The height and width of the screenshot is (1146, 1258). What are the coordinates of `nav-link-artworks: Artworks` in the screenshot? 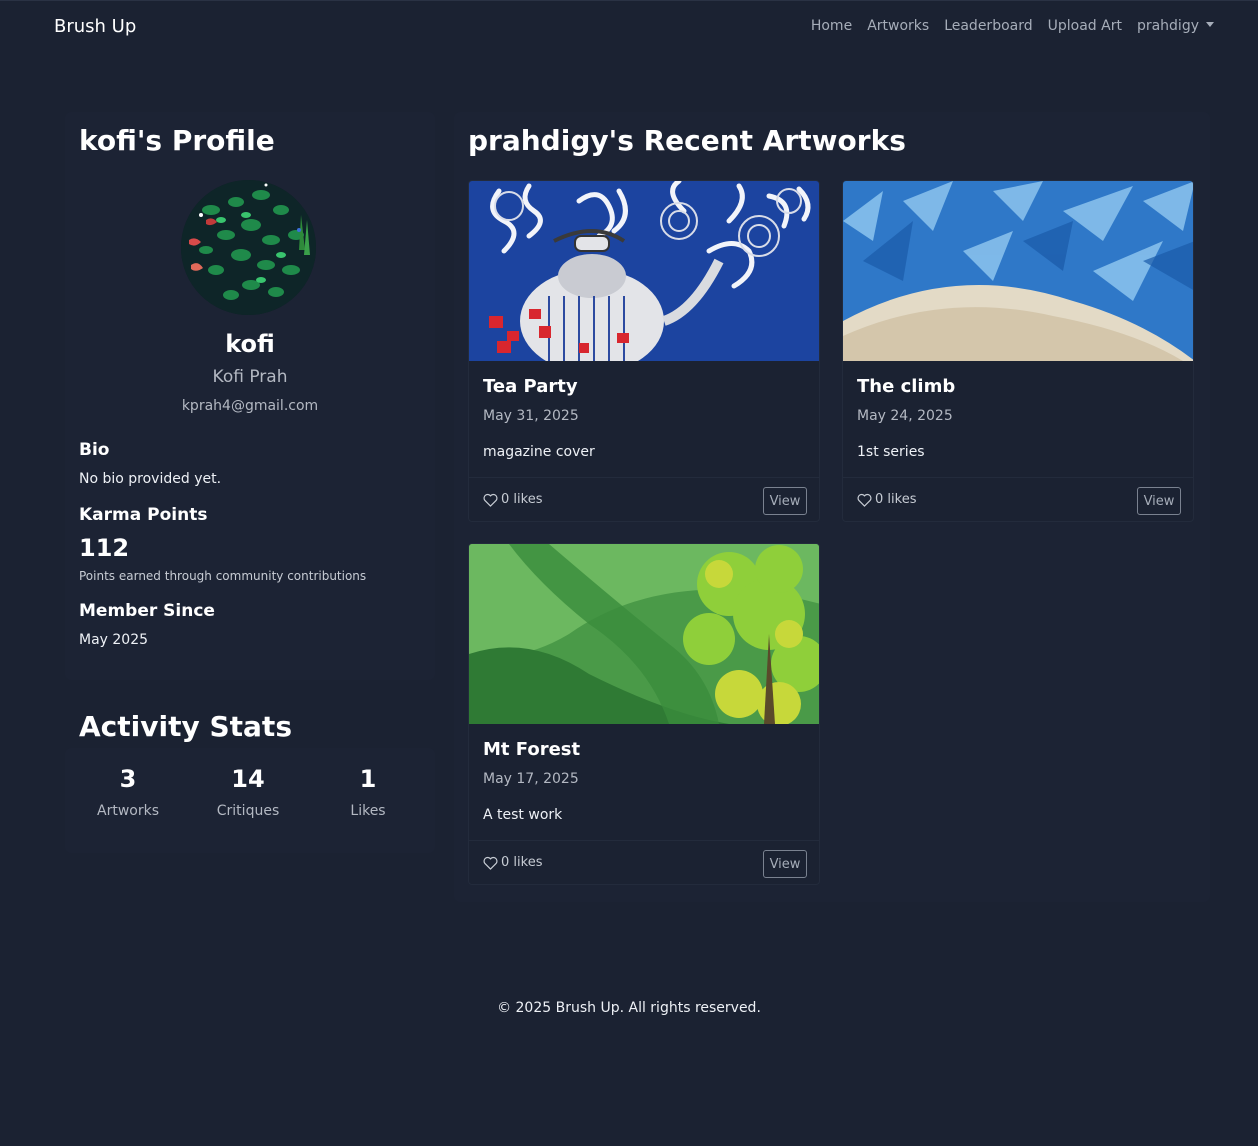 It's located at (898, 26).